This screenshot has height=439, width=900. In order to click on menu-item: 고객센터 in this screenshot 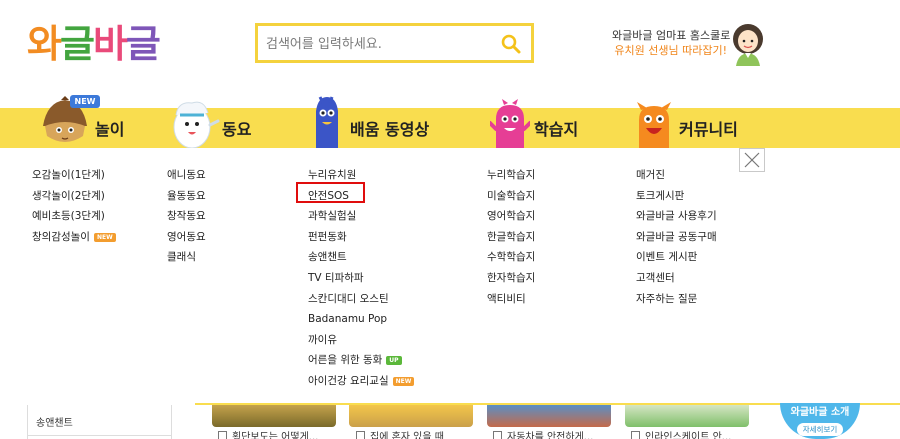, I will do `click(676, 278)`.